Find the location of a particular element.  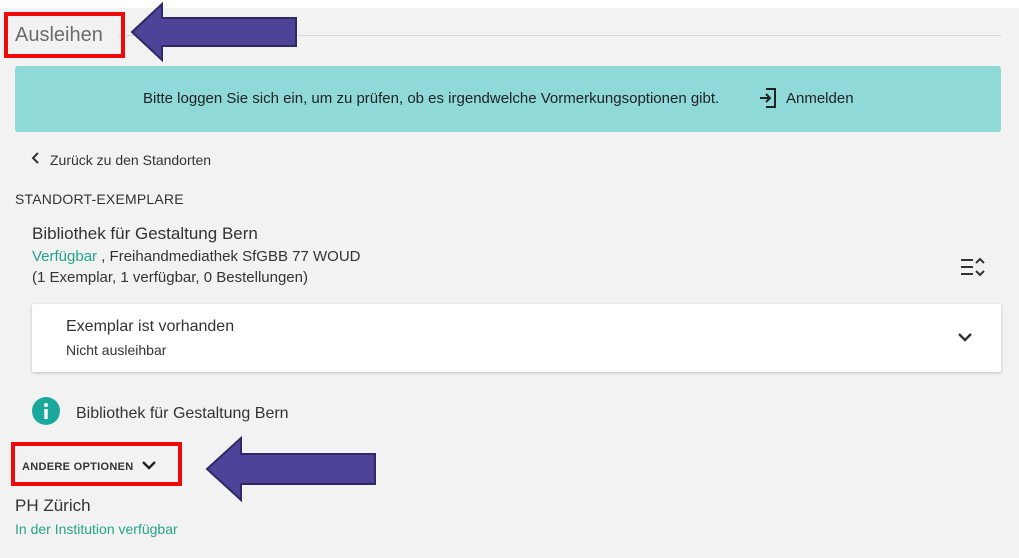

alternative-library: PH Zürich is located at coordinates (53, 505).